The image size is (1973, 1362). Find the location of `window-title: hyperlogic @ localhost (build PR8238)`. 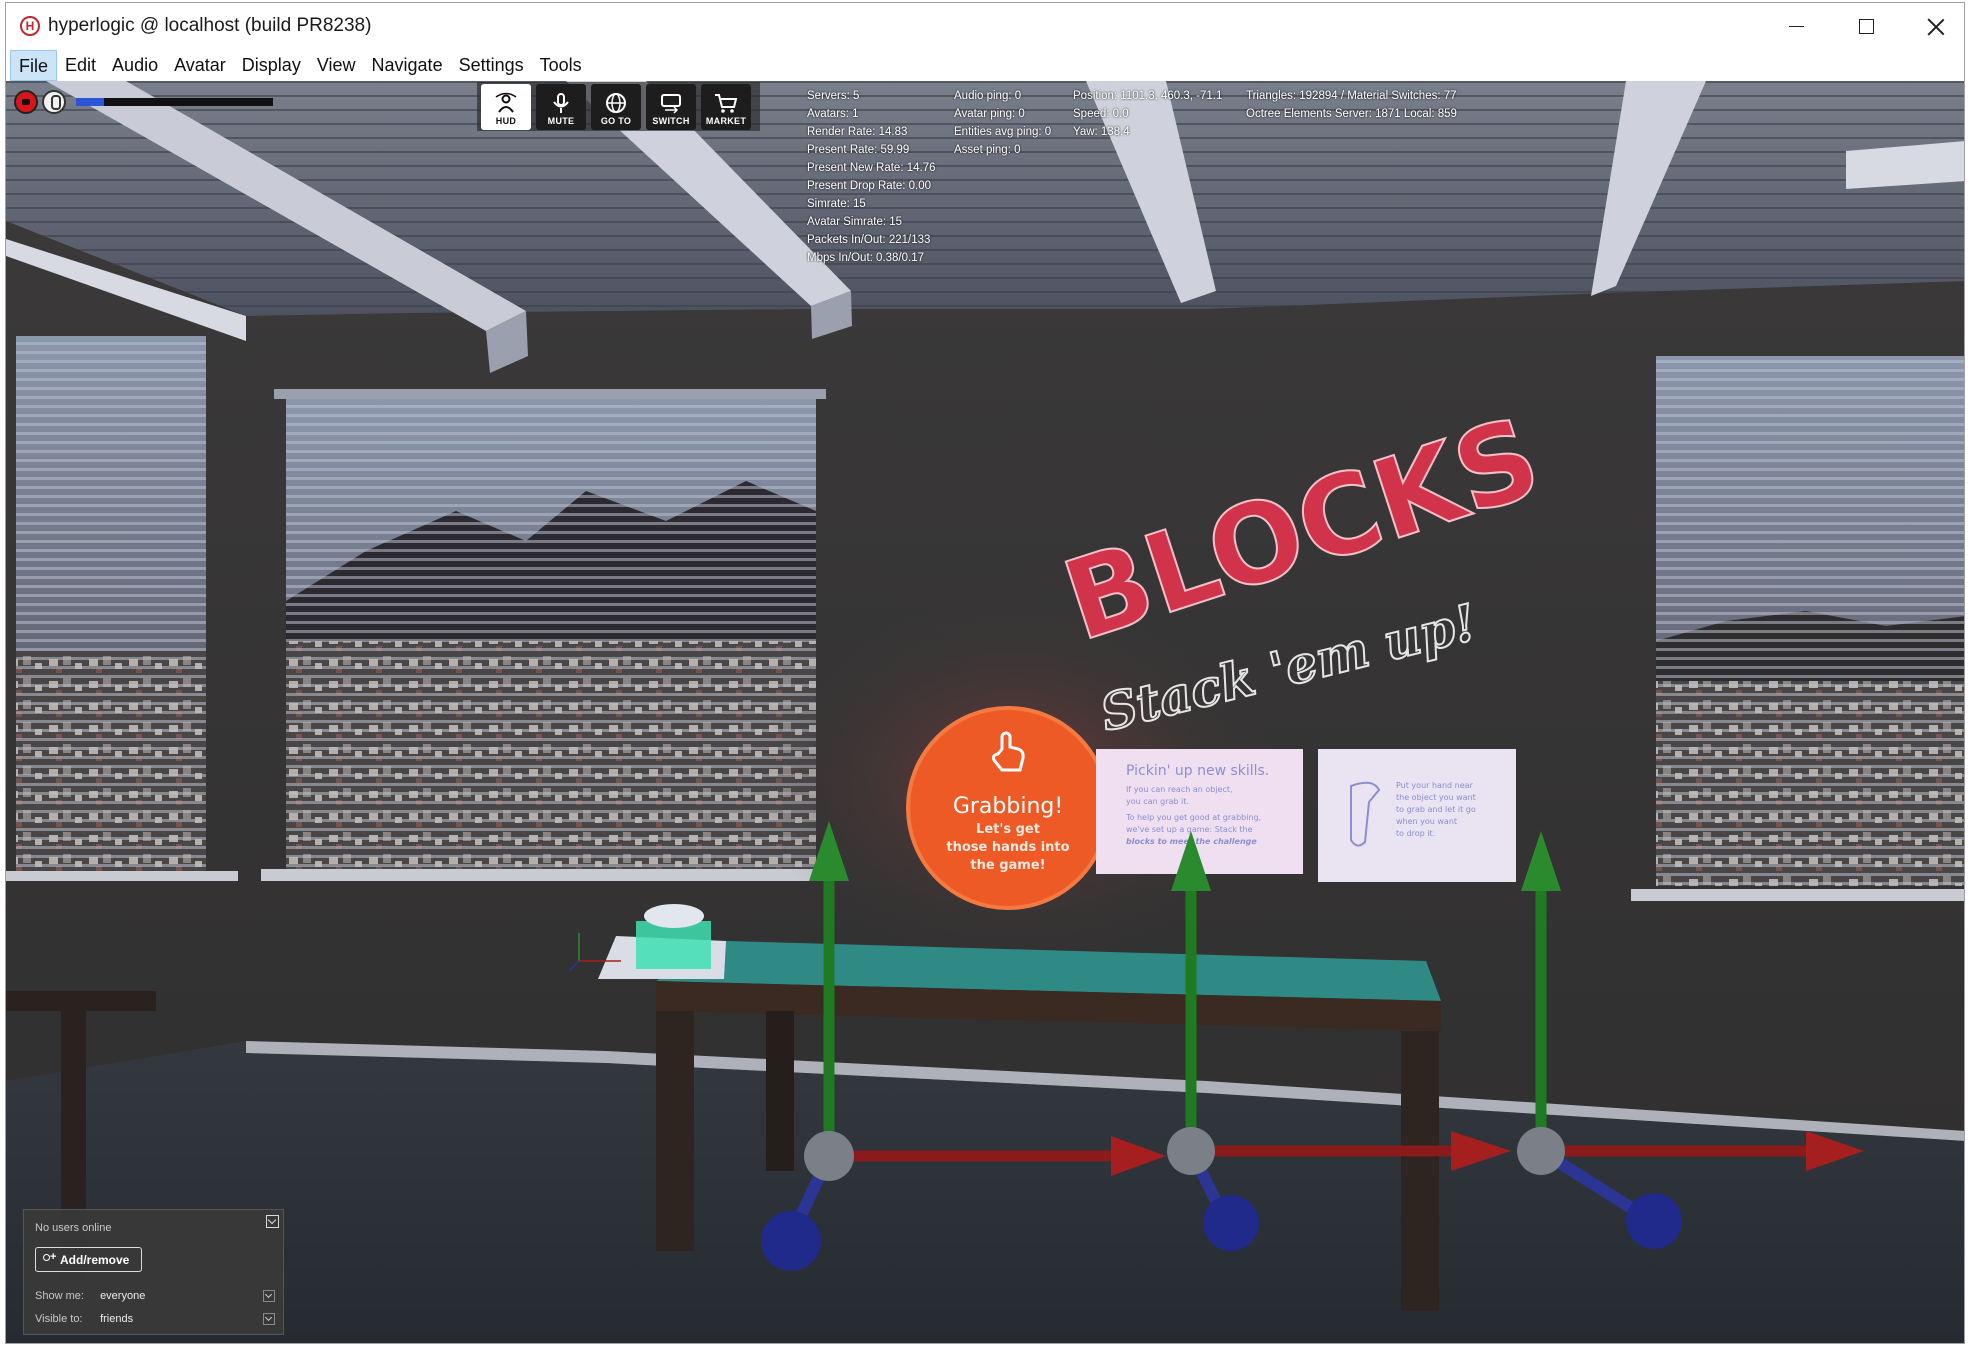

window-title: hyperlogic @ localhost (build PR8238) is located at coordinates (210, 25).